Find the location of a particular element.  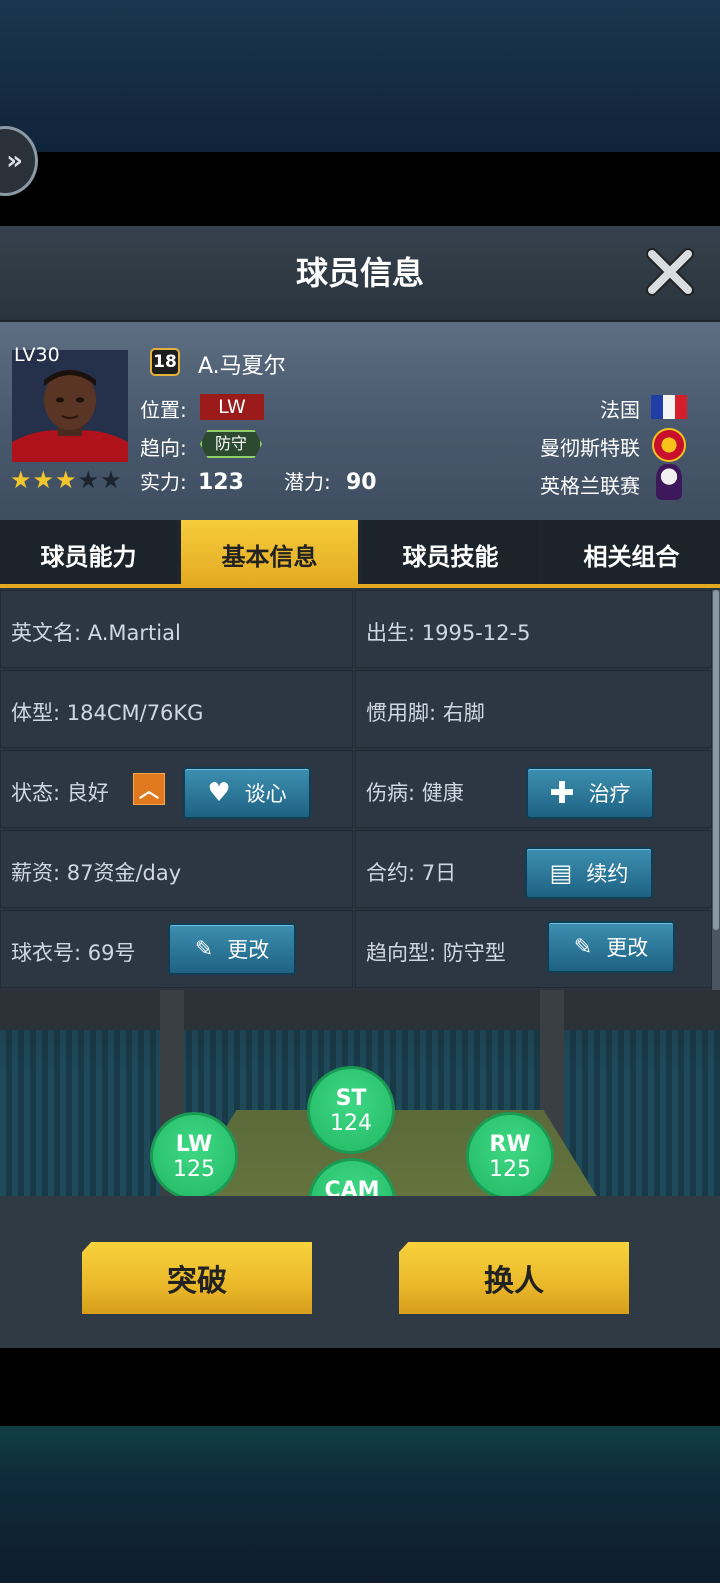

swap-player-button: 换人 is located at coordinates (514, 1278).